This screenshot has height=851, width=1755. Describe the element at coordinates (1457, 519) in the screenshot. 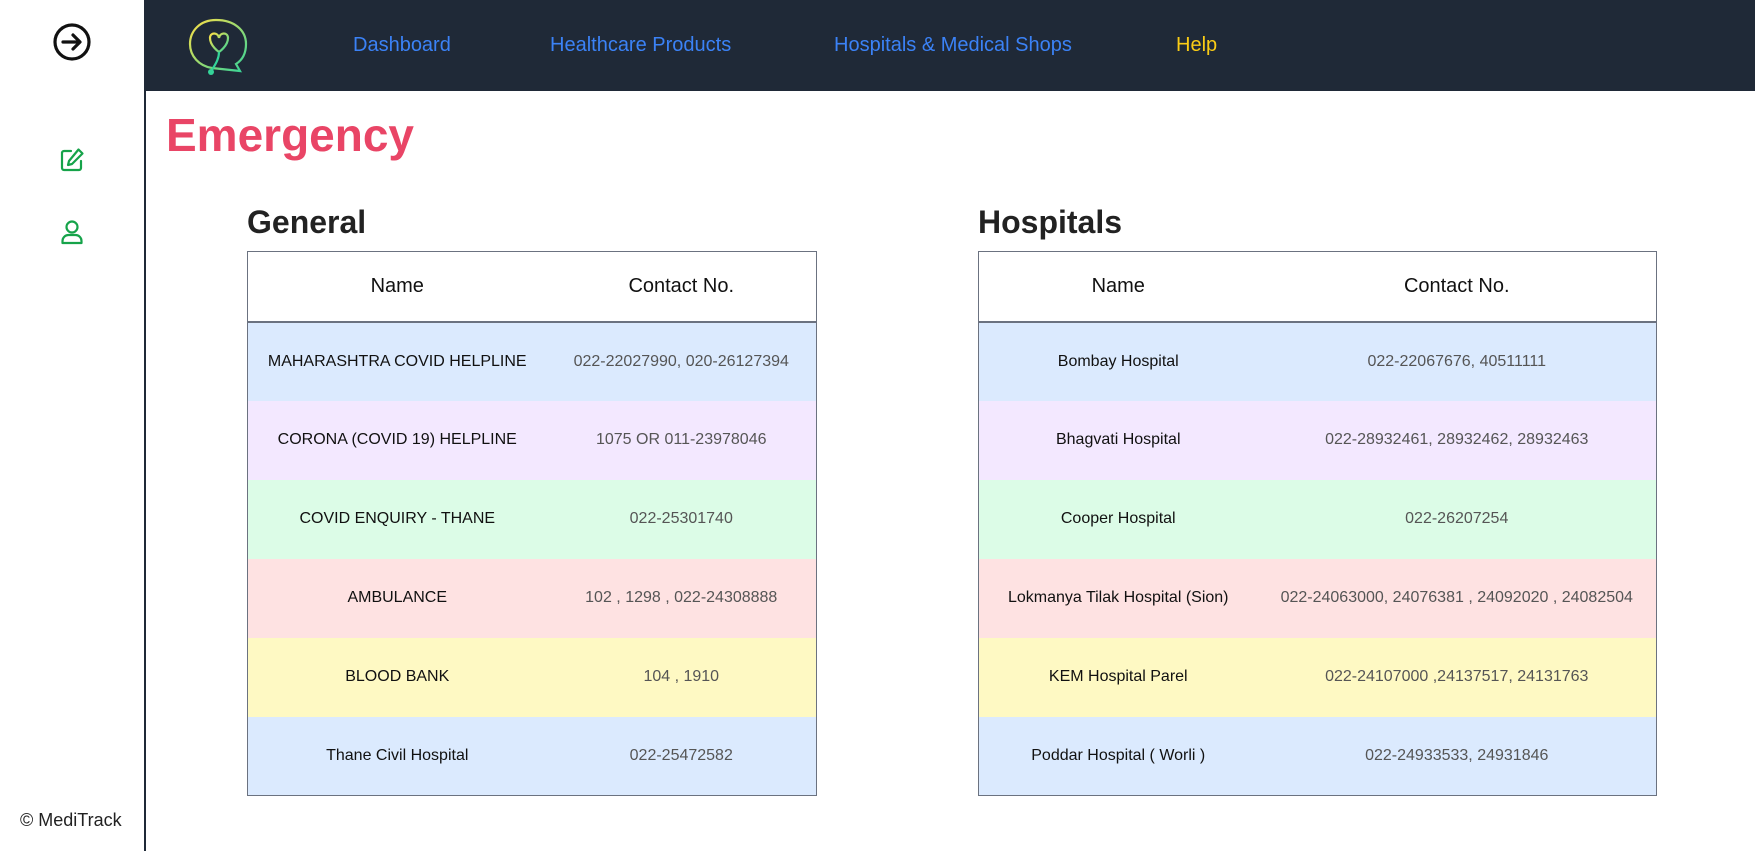

I see `row-contact: 022-26207254` at that location.